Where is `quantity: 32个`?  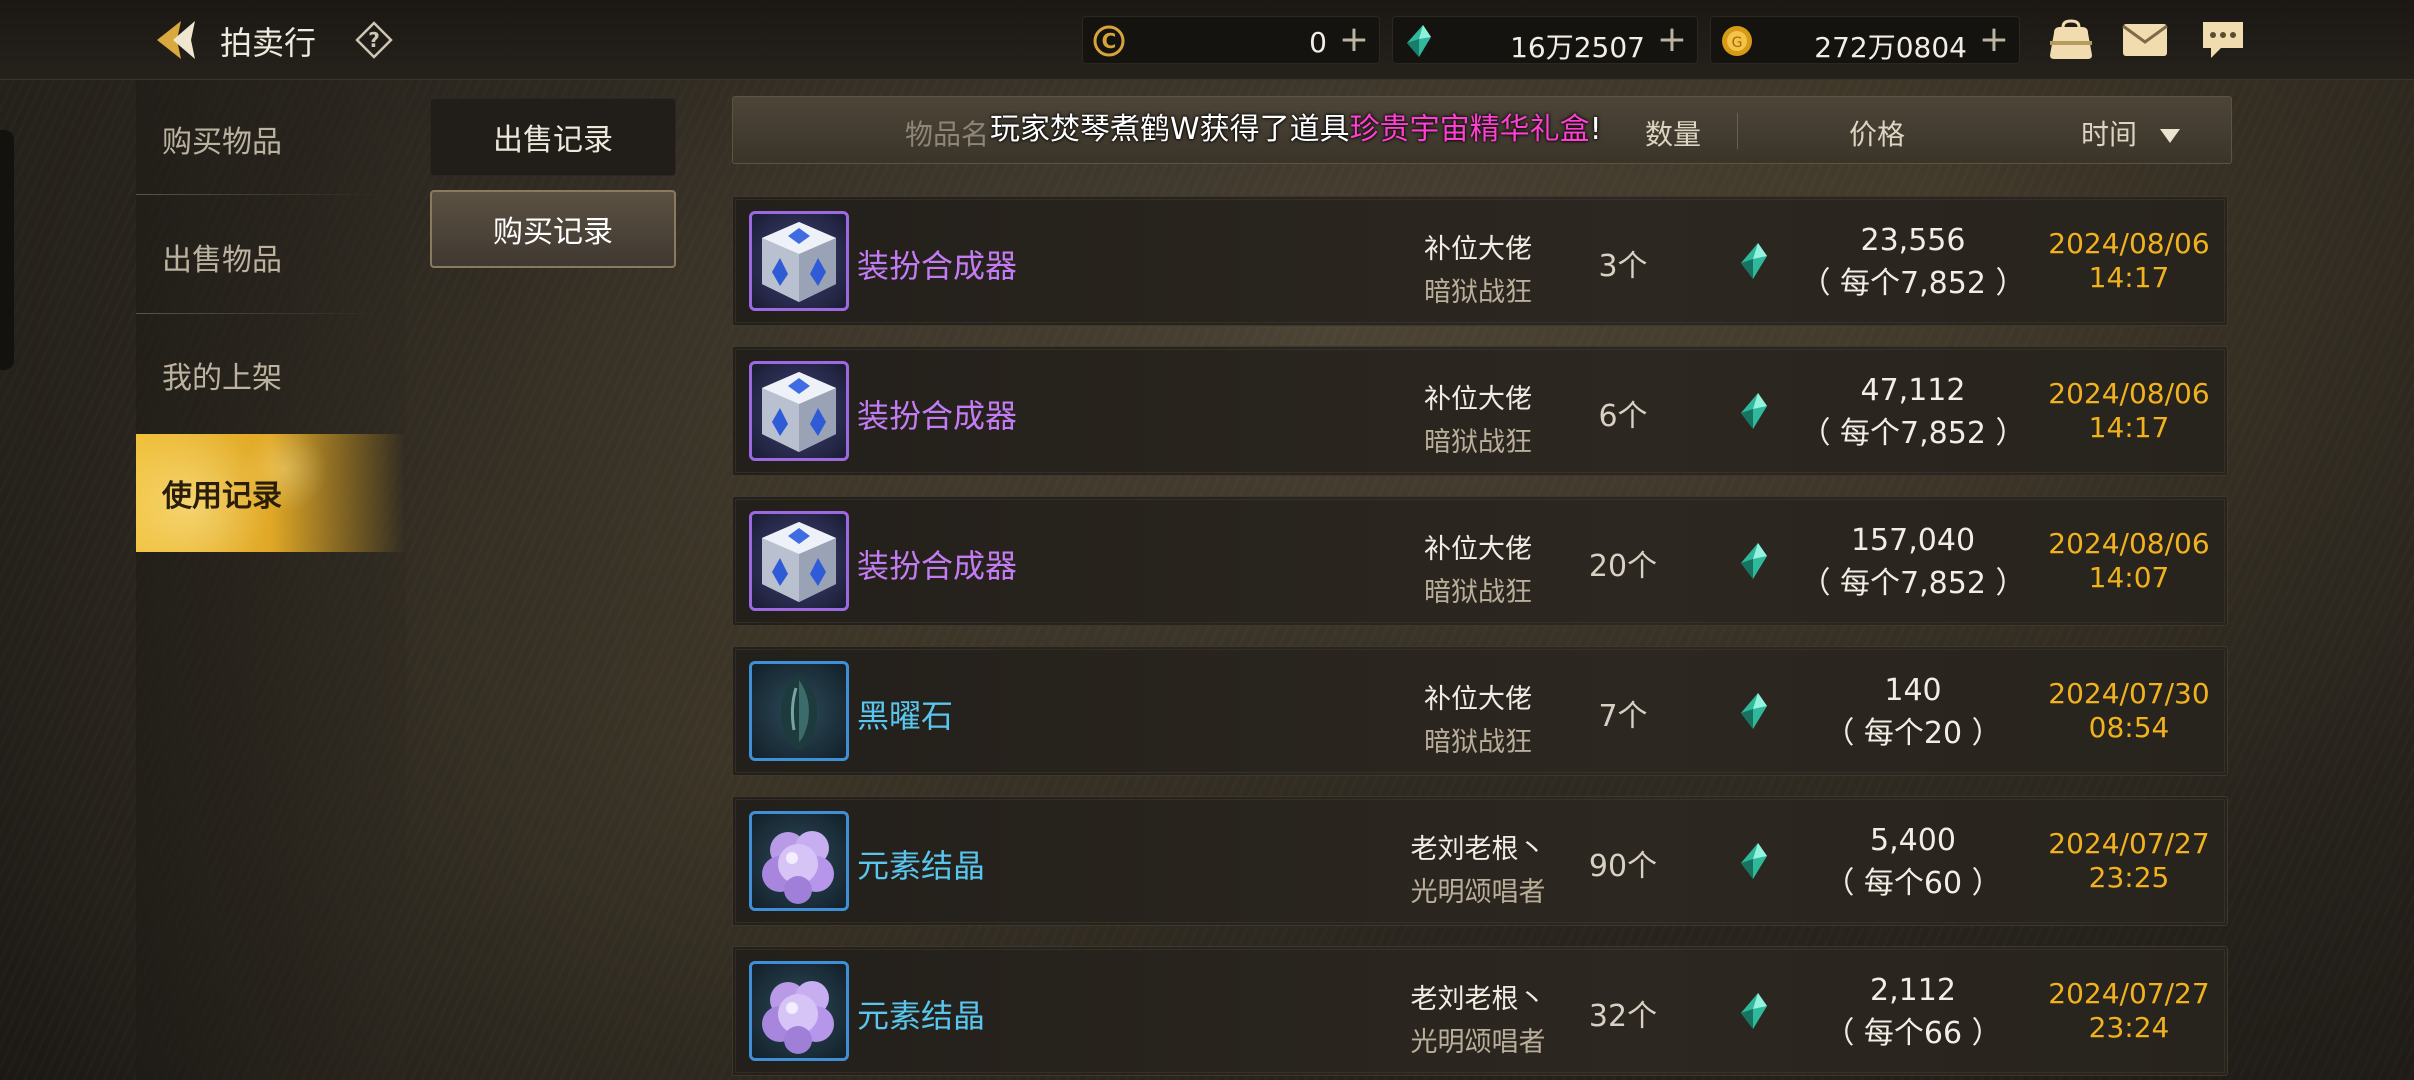
quantity: 32个 is located at coordinates (1623, 1016).